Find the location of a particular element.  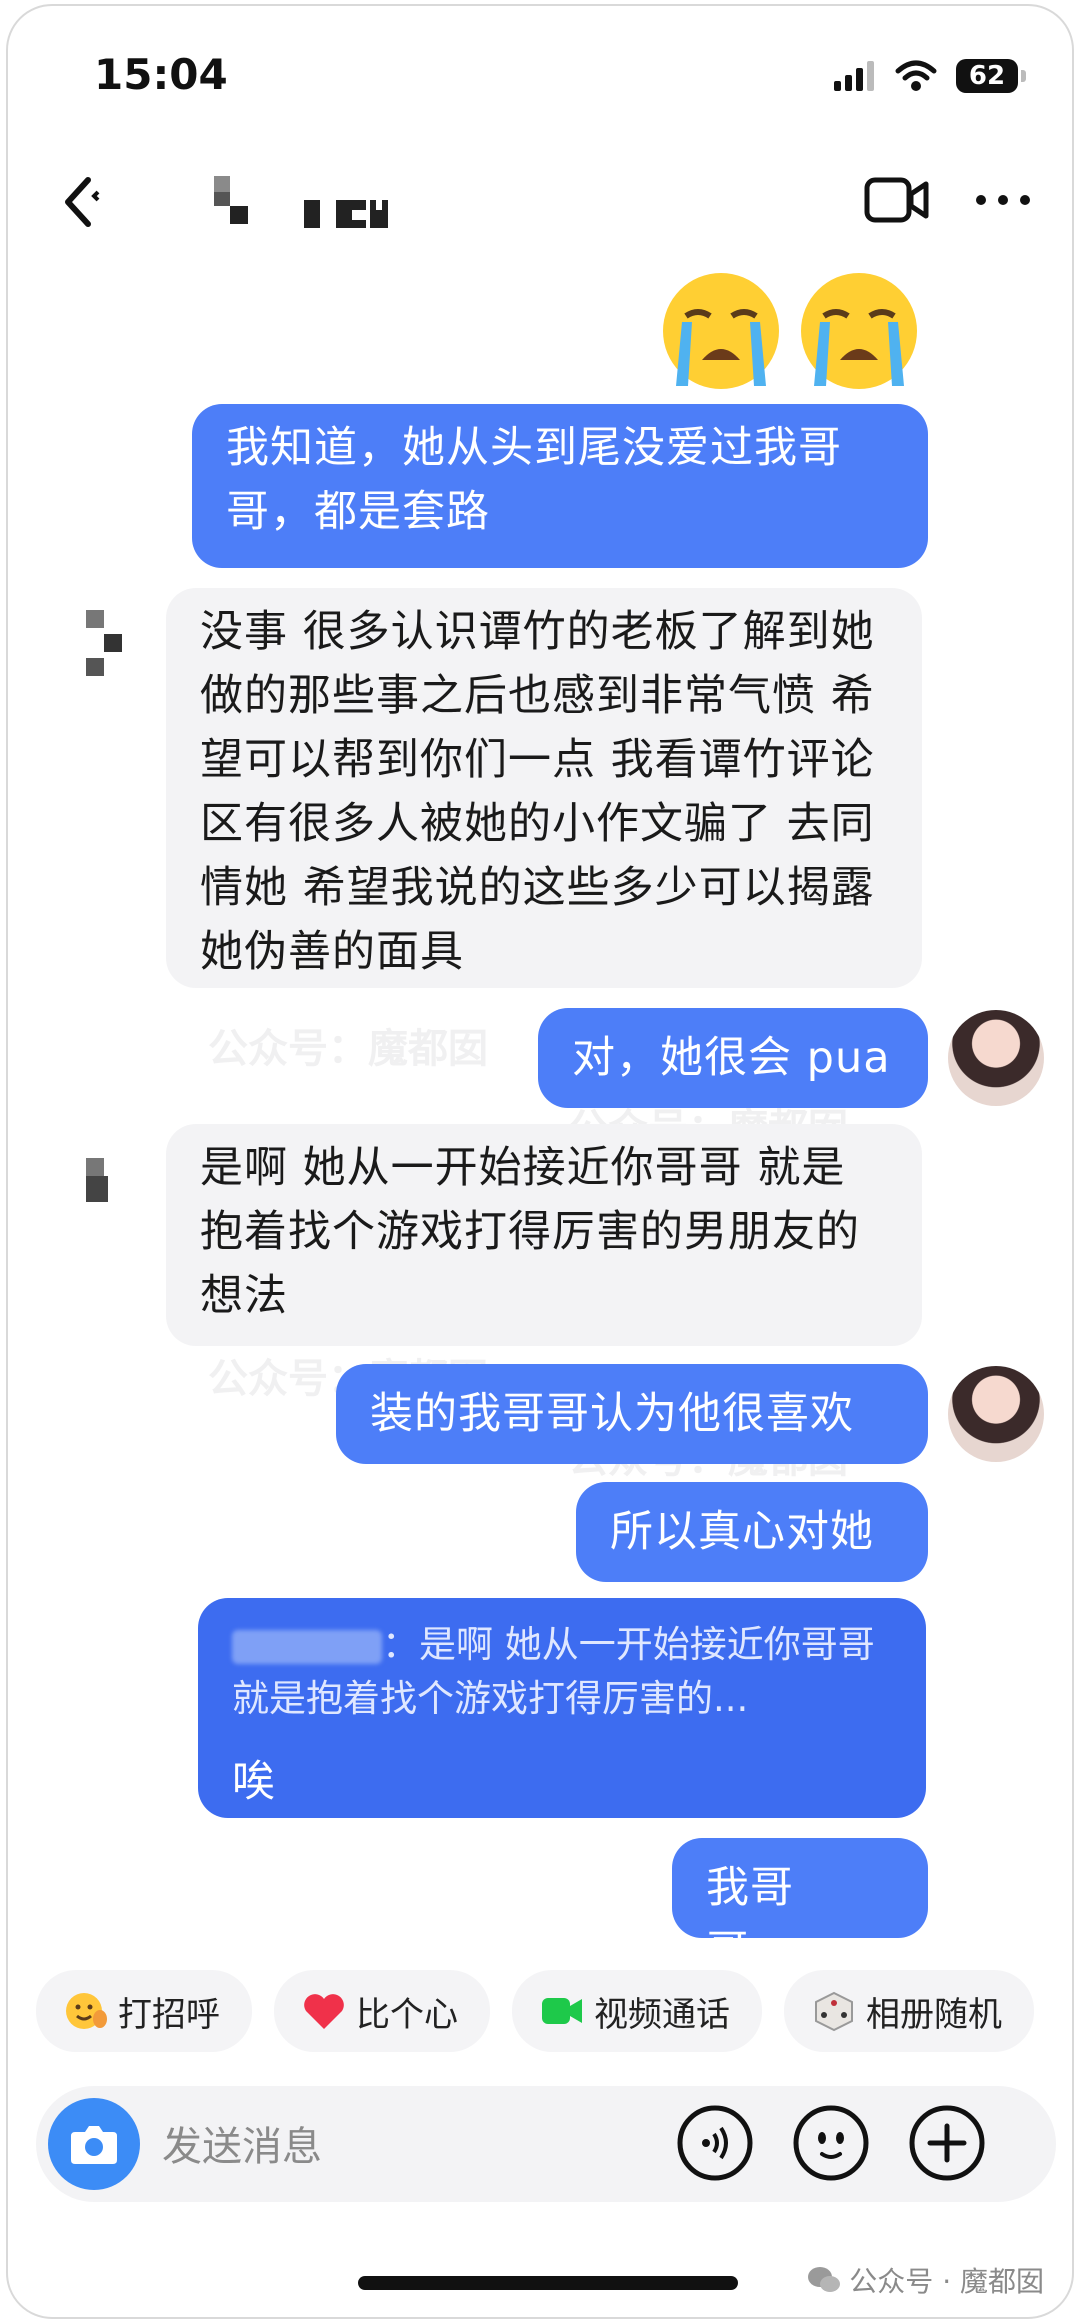

video-call-icon is located at coordinates (897, 200).